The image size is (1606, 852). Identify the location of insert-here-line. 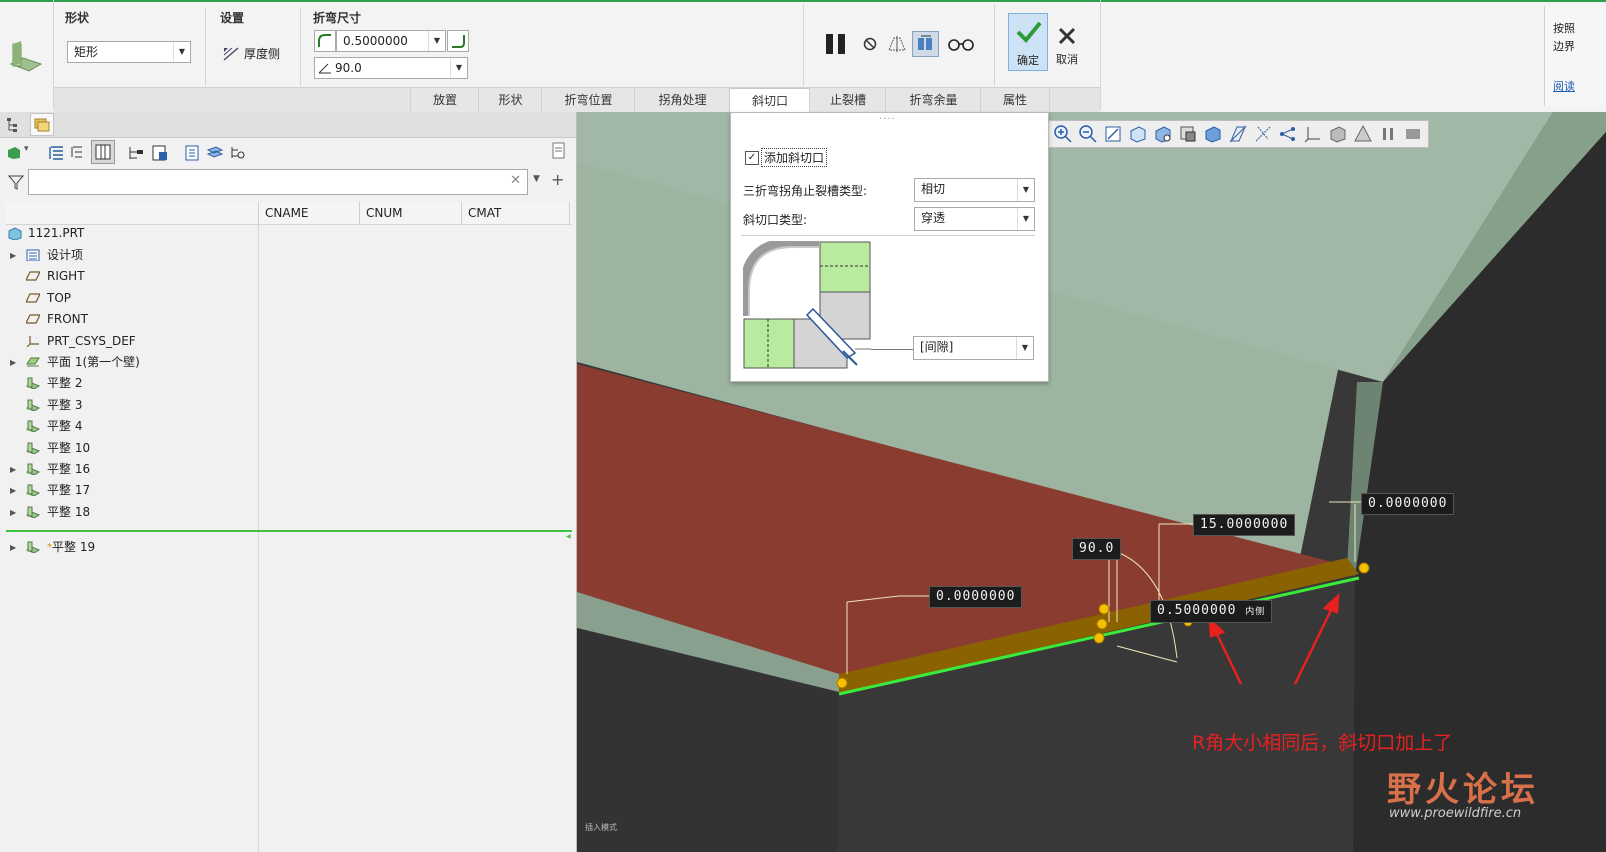
(289, 531).